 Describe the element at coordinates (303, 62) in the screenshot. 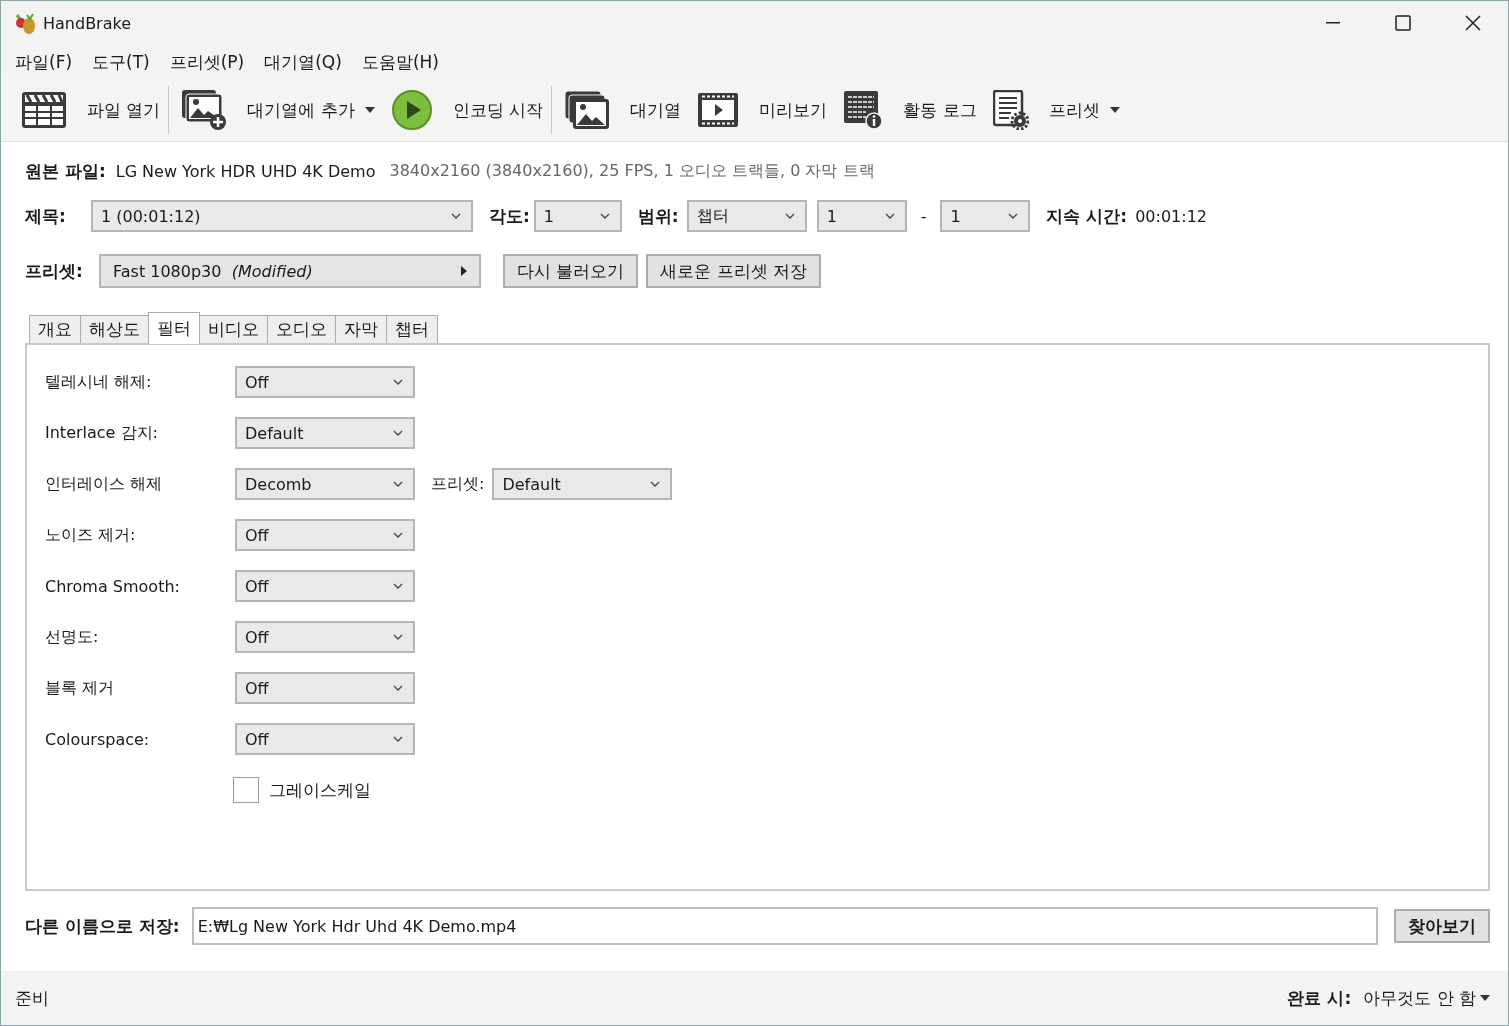

I see `menu-item: 대기열(Q)` at that location.